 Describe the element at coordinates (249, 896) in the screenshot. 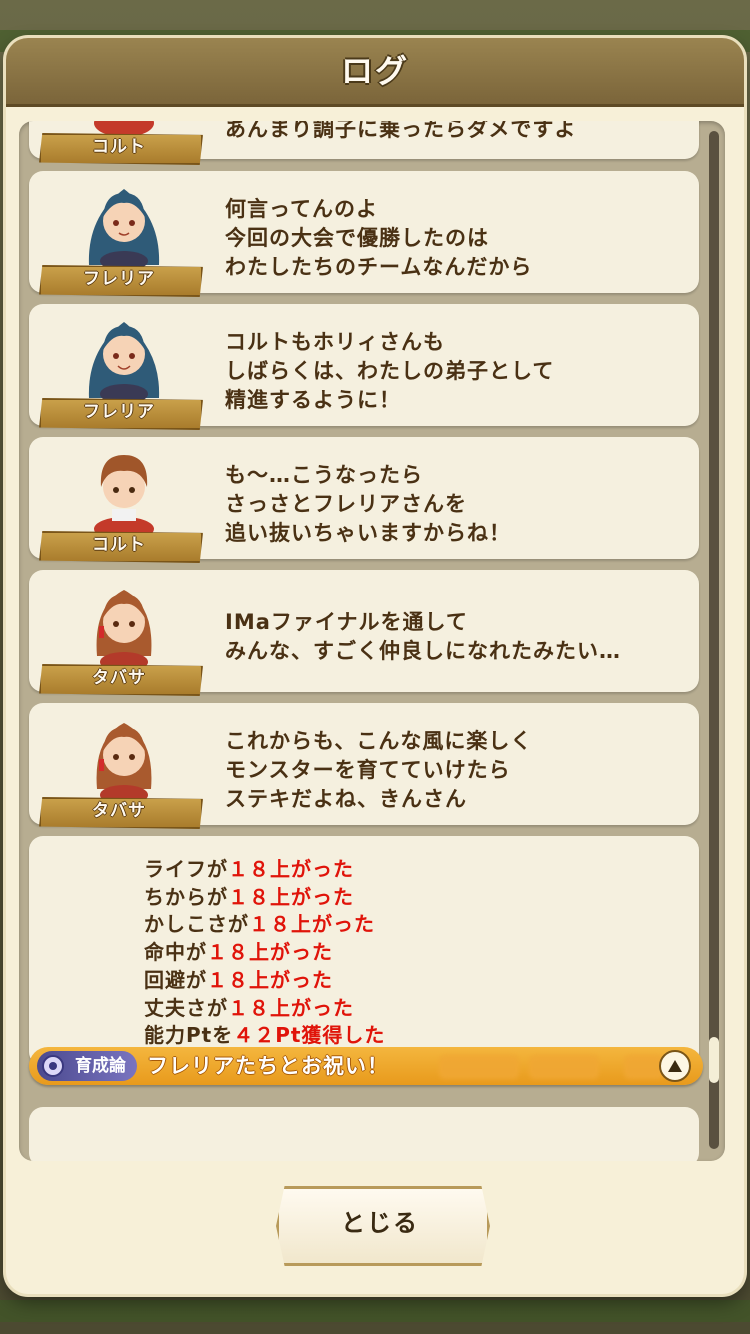

I see `stat-line: ちからが１８上がった` at that location.